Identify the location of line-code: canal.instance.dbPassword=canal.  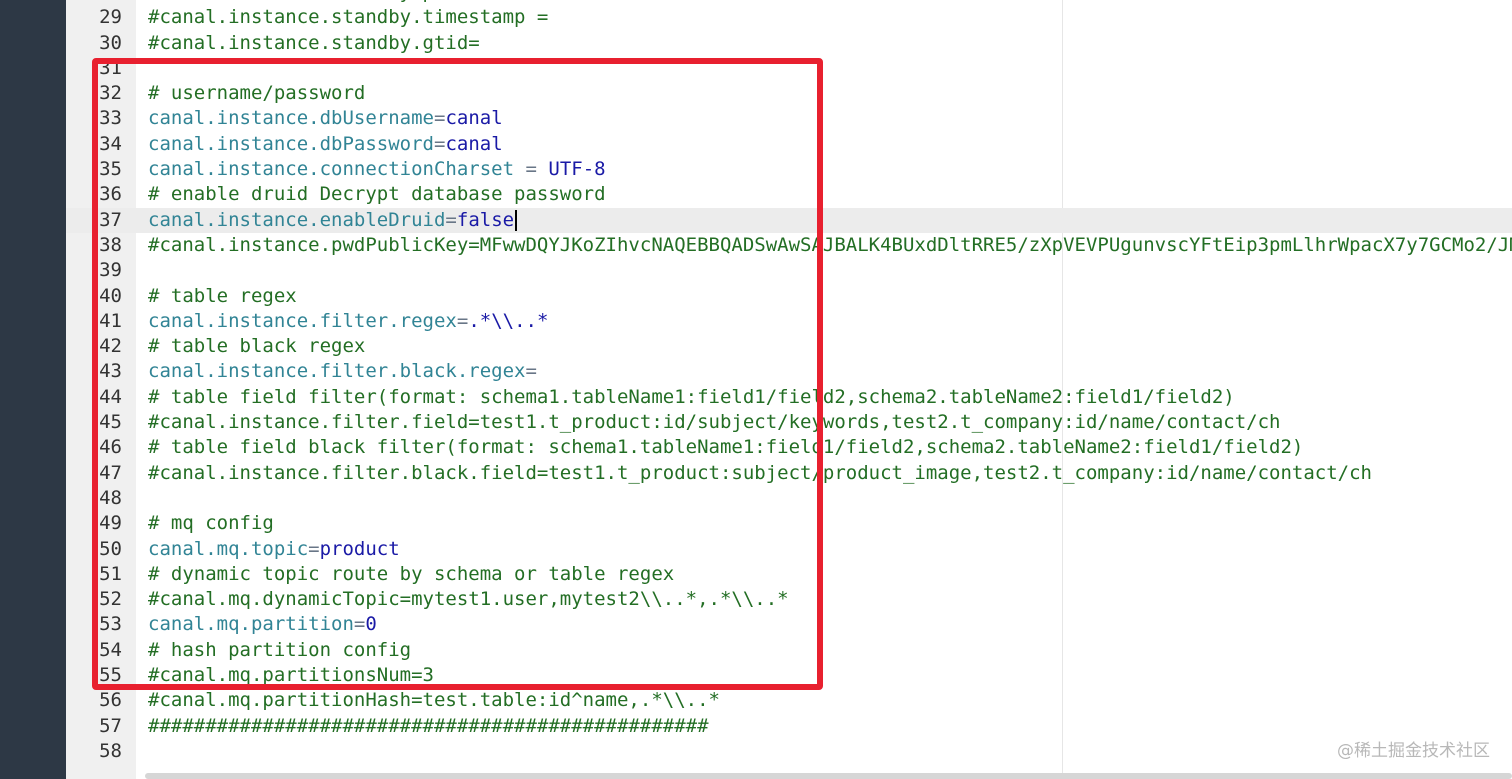
(325, 144).